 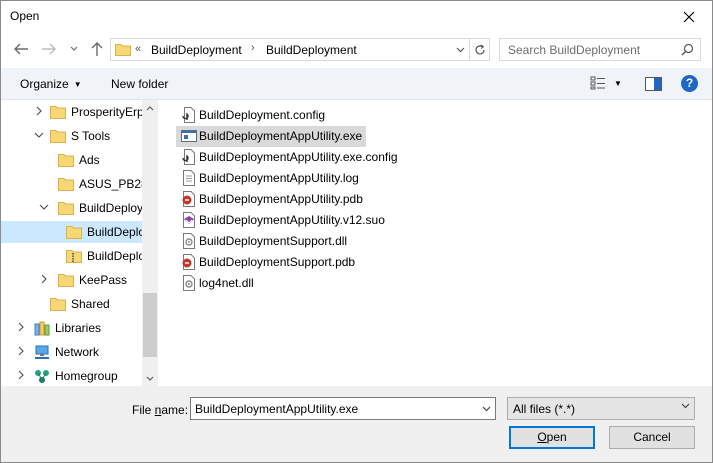 What do you see at coordinates (25, 16) in the screenshot?
I see `window-title: Open` at bounding box center [25, 16].